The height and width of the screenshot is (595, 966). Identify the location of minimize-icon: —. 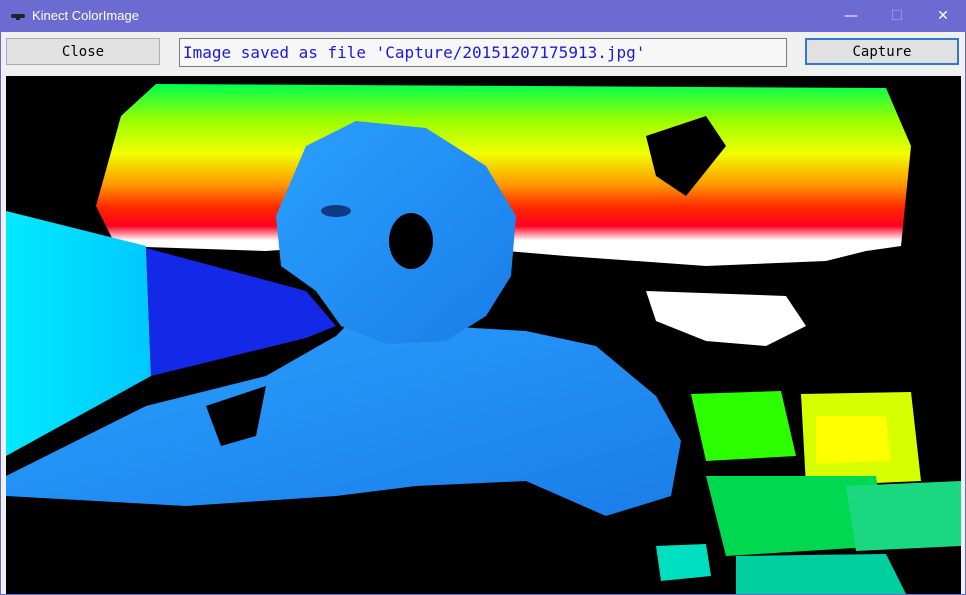
(851, 16).